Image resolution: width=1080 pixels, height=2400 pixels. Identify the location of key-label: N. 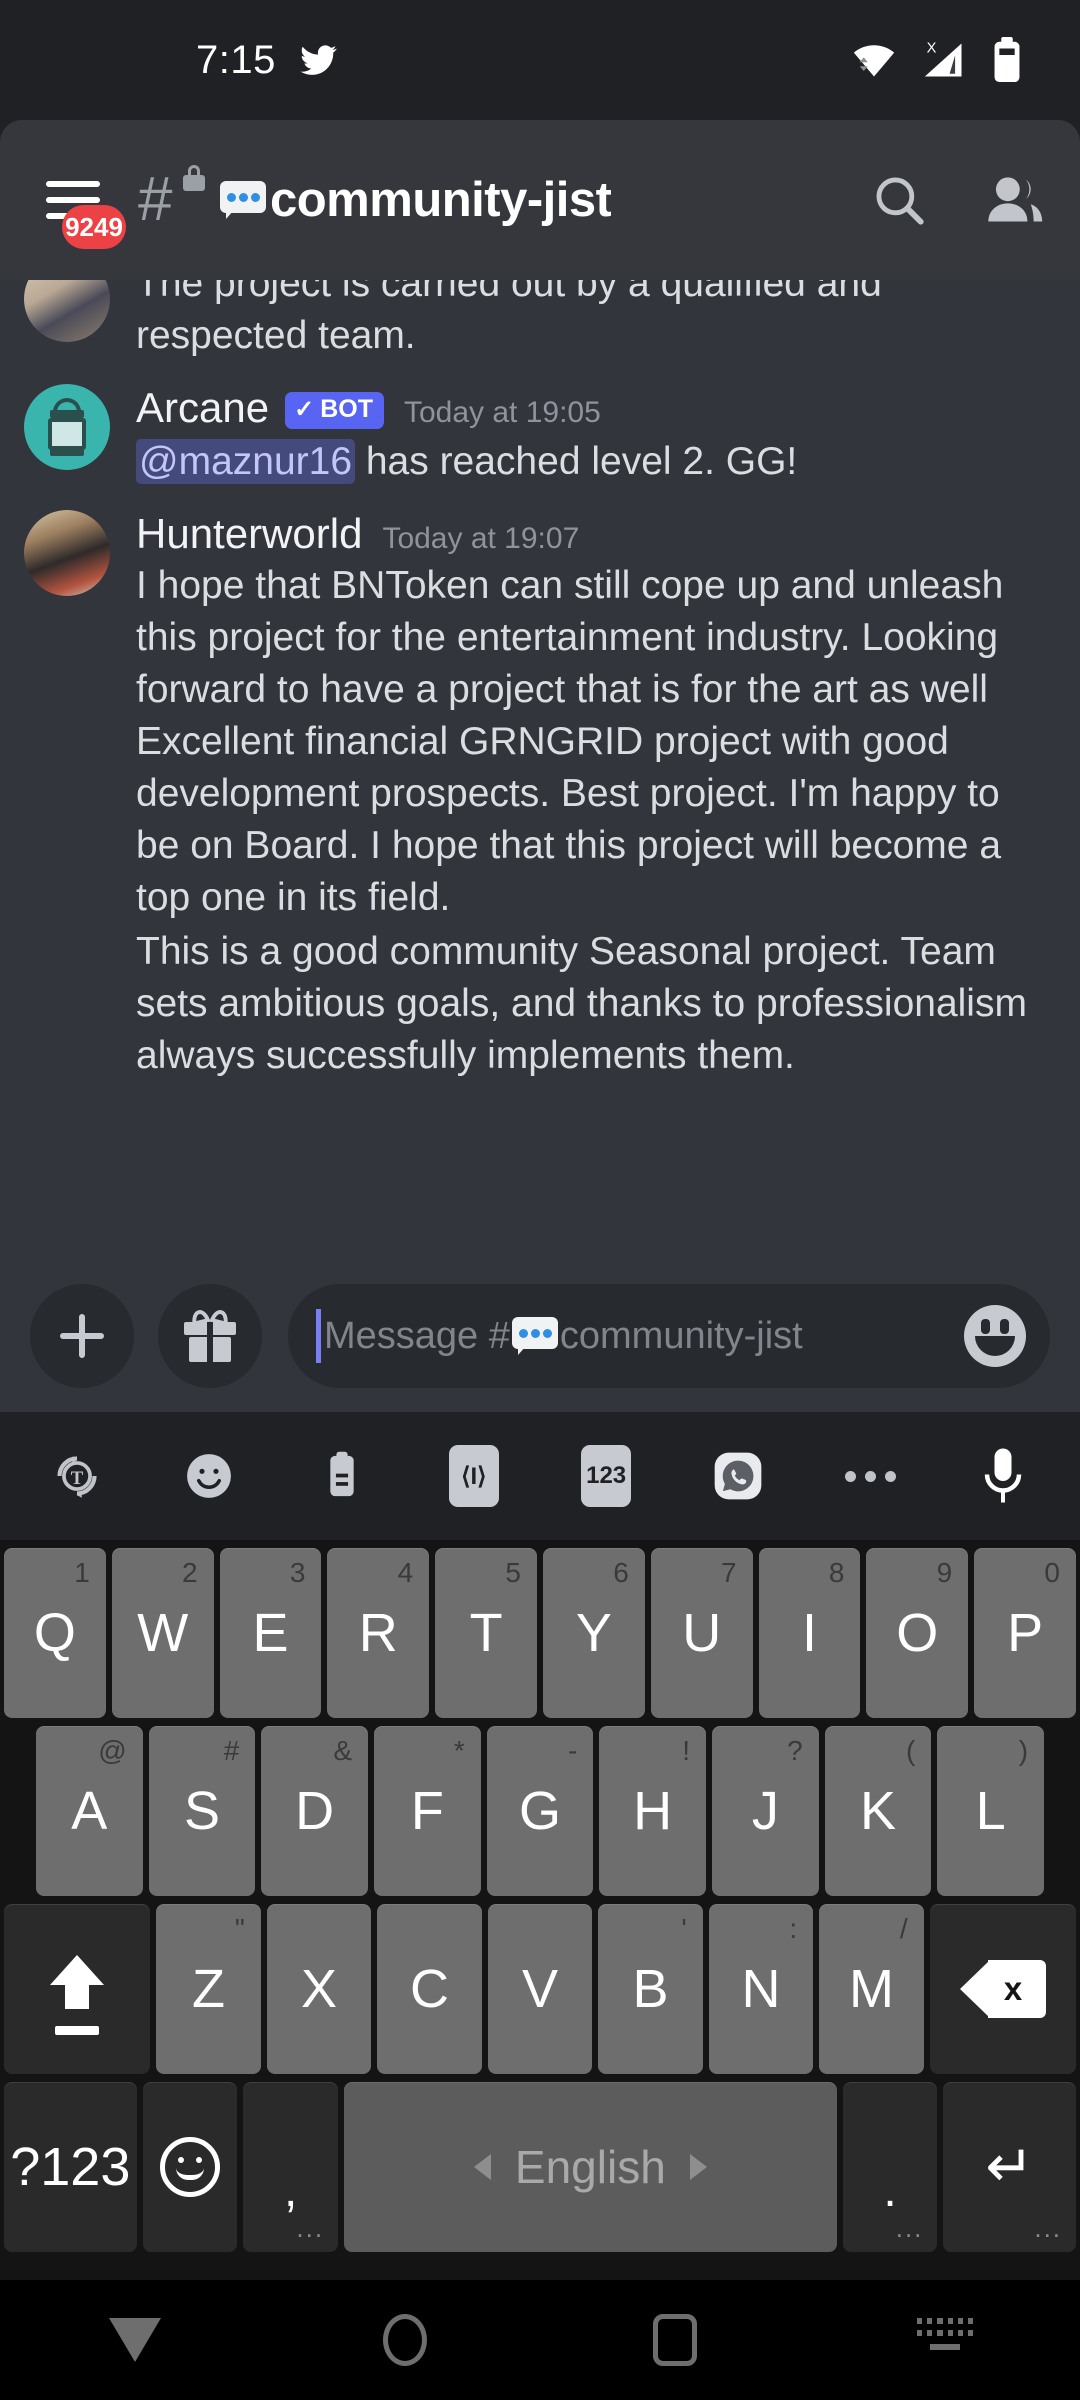
(761, 1989).